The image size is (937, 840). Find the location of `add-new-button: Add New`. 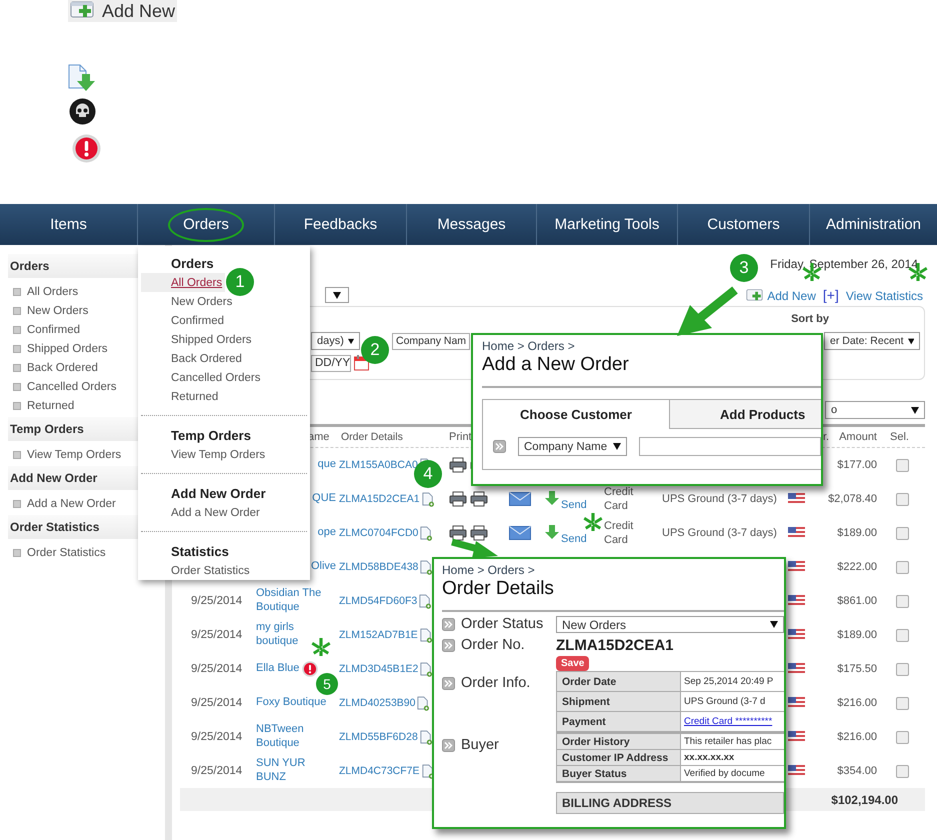

add-new-button: Add New is located at coordinates (123, 11).